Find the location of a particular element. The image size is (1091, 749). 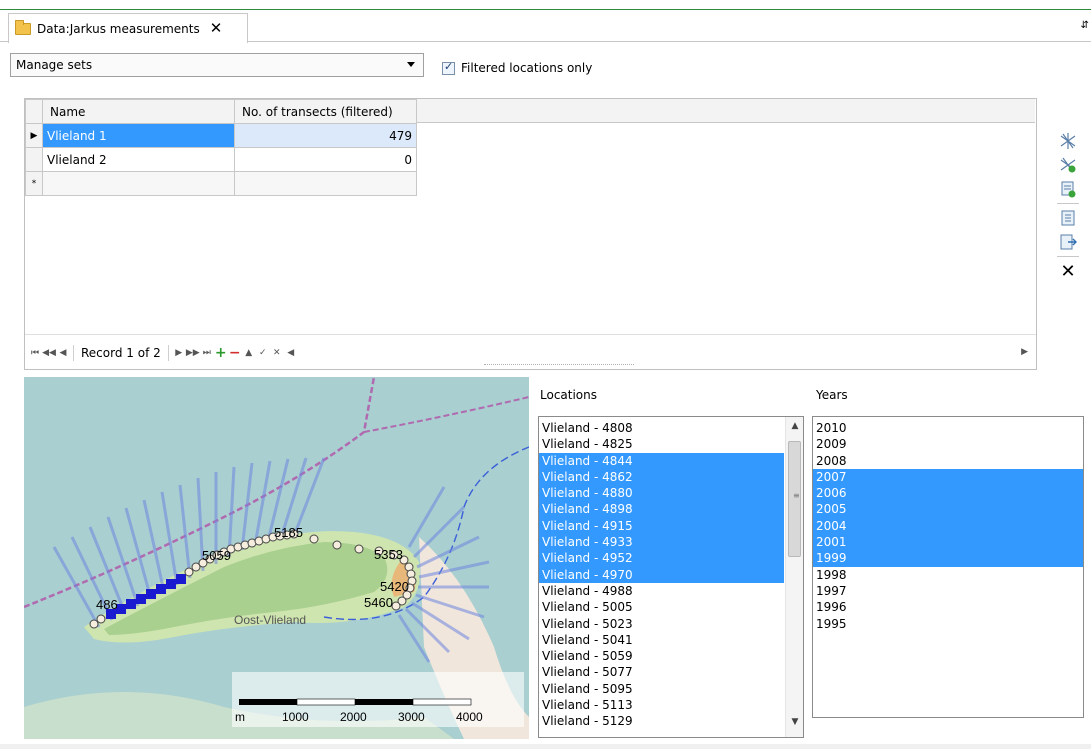

location-list-item: Vlieland - 5005 is located at coordinates (661, 607).